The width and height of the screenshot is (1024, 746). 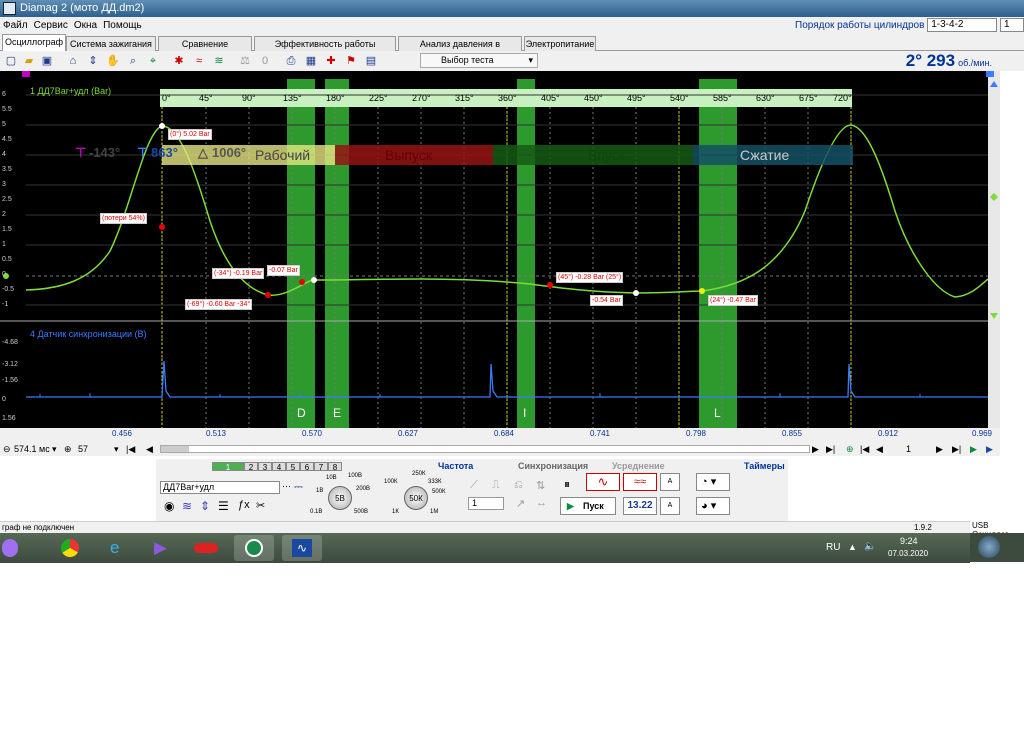 I want to click on timer-button-1: ◔ ▾, so click(x=713, y=482).